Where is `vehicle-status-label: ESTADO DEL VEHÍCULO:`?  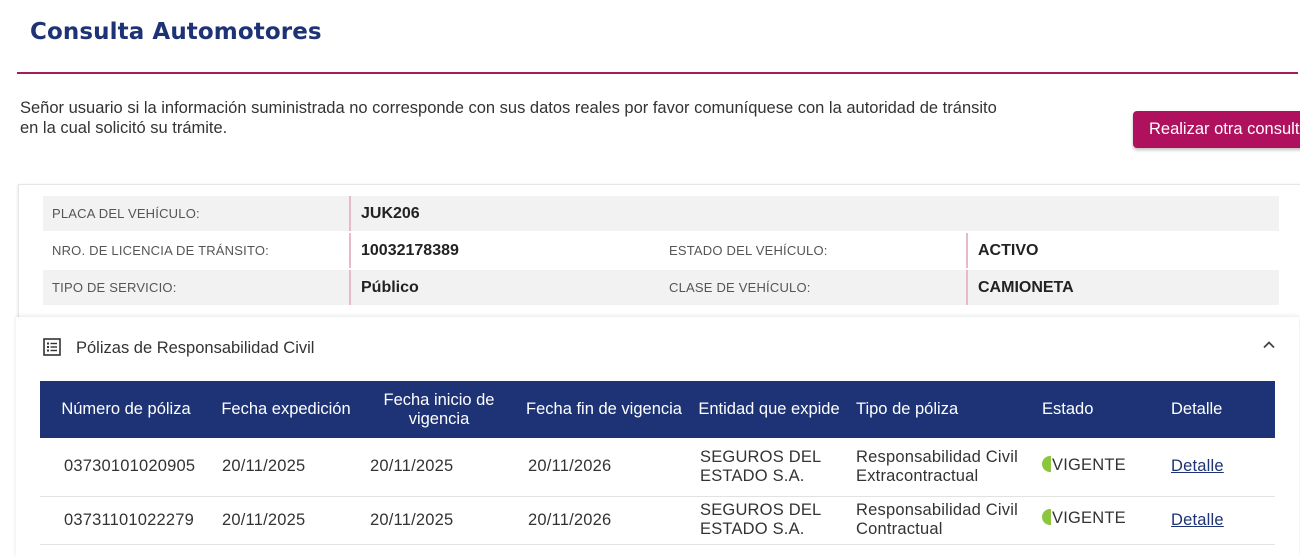 vehicle-status-label: ESTADO DEL VEHÍCULO: is located at coordinates (748, 250).